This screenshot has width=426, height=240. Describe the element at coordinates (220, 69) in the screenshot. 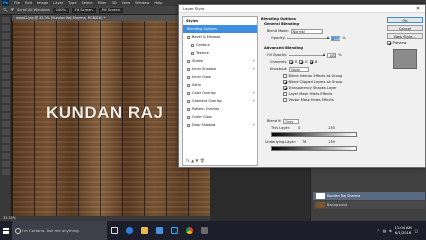

I see `style-item-inner-shadow: Inner Shadow +` at that location.